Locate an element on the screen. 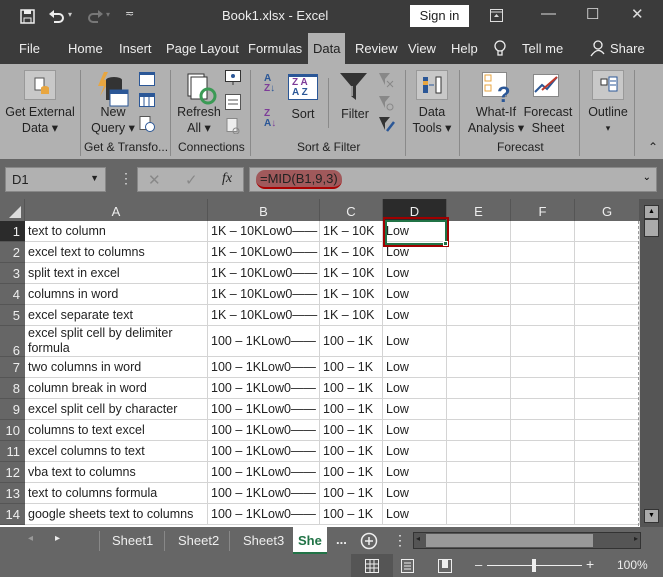  forecast-sheet-button: Forecast Sheet is located at coordinates (548, 120).